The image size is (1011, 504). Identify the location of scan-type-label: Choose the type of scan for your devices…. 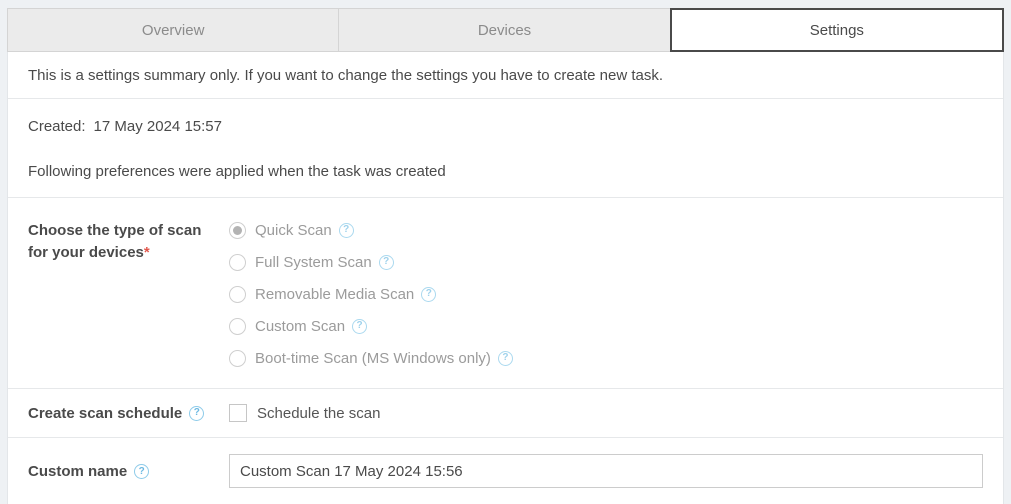
(115, 241).